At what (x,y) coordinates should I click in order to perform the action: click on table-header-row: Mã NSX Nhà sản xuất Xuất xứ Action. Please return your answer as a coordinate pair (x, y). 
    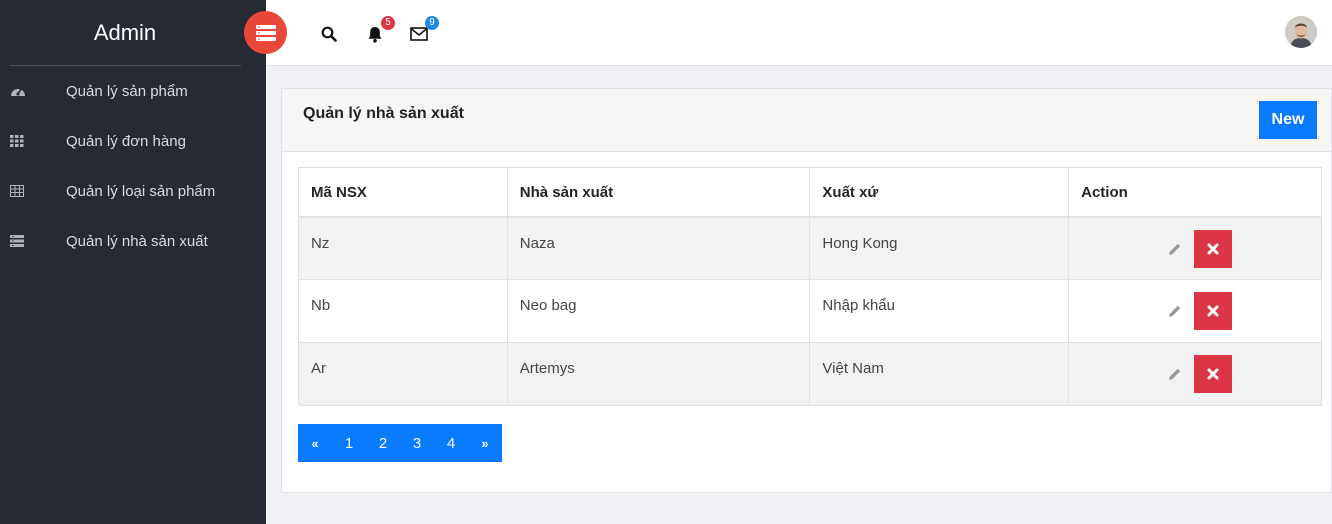
    Looking at the image, I should click on (810, 192).